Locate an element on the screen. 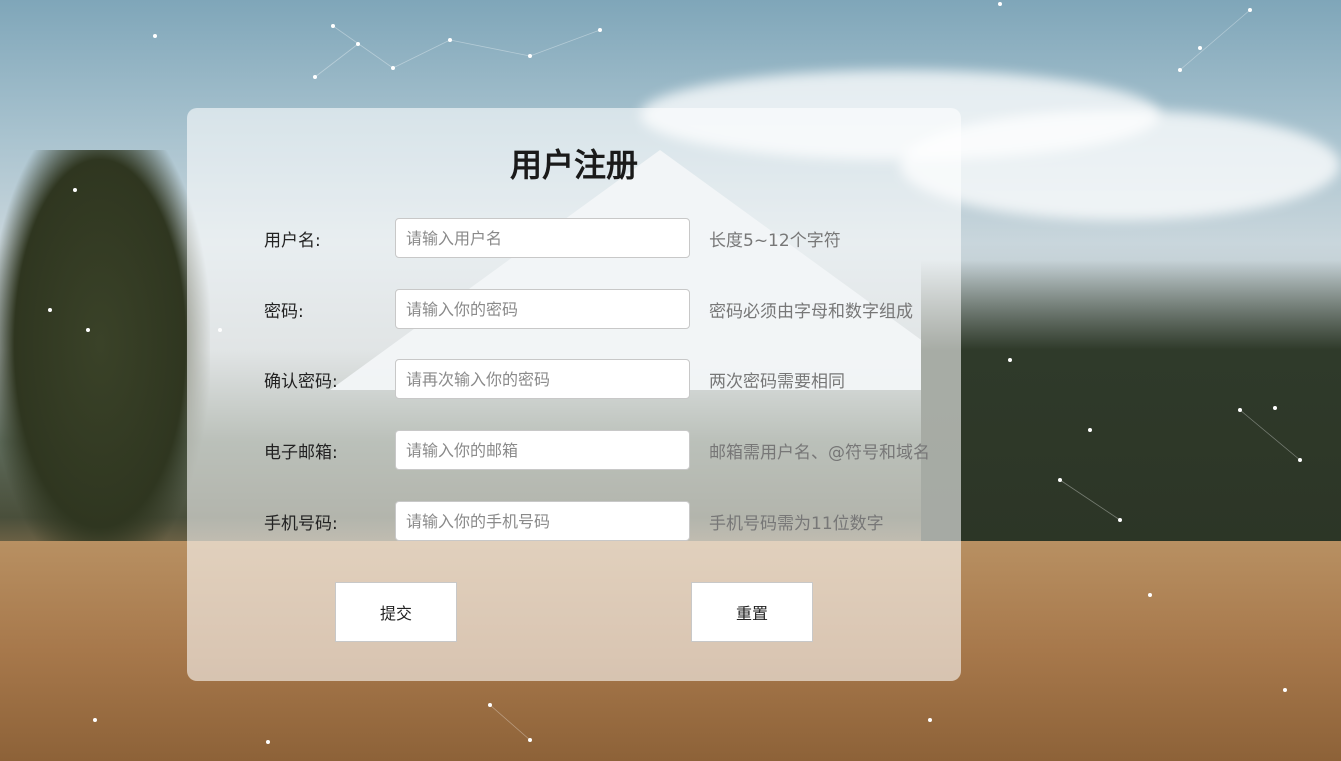 Image resolution: width=1341 pixels, height=761 pixels. email-input is located at coordinates (542, 450).